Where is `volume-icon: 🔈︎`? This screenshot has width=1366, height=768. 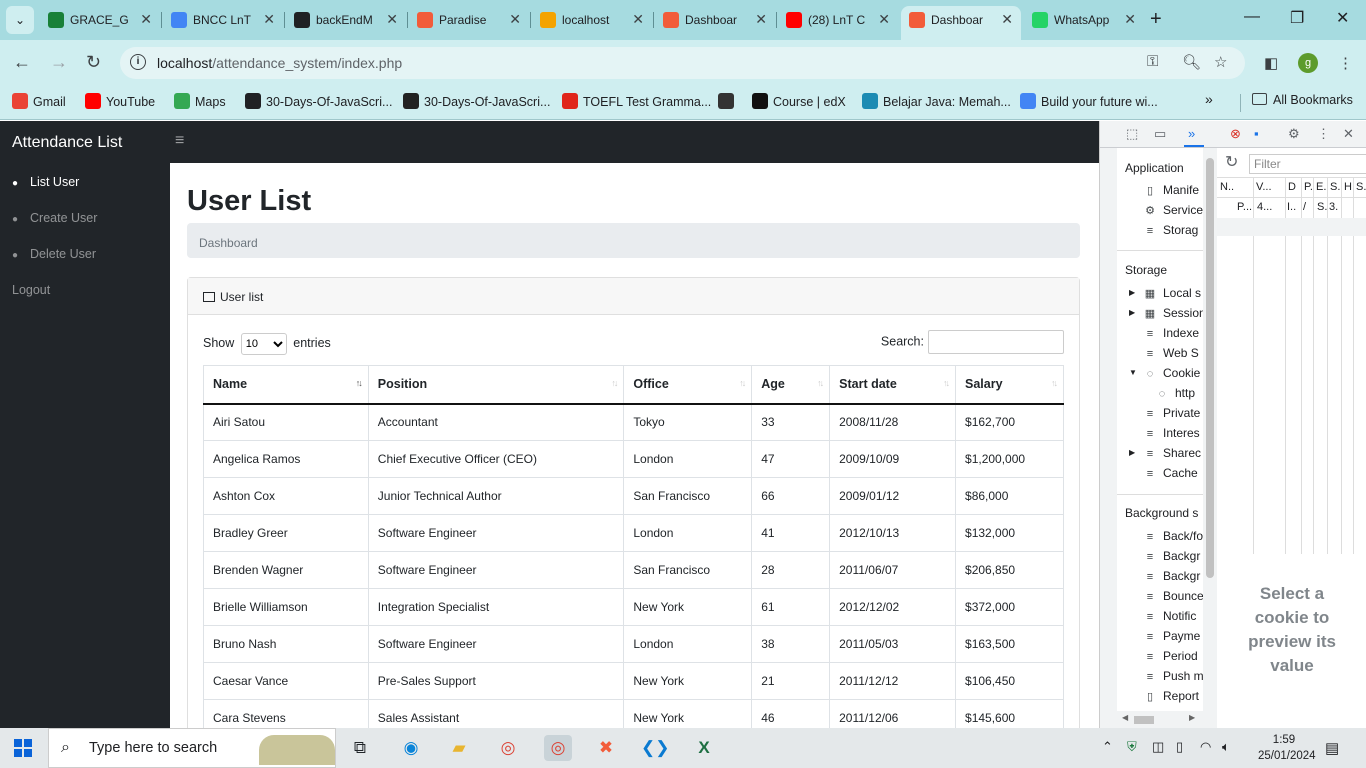
volume-icon: 🔈︎ is located at coordinates (1226, 747).